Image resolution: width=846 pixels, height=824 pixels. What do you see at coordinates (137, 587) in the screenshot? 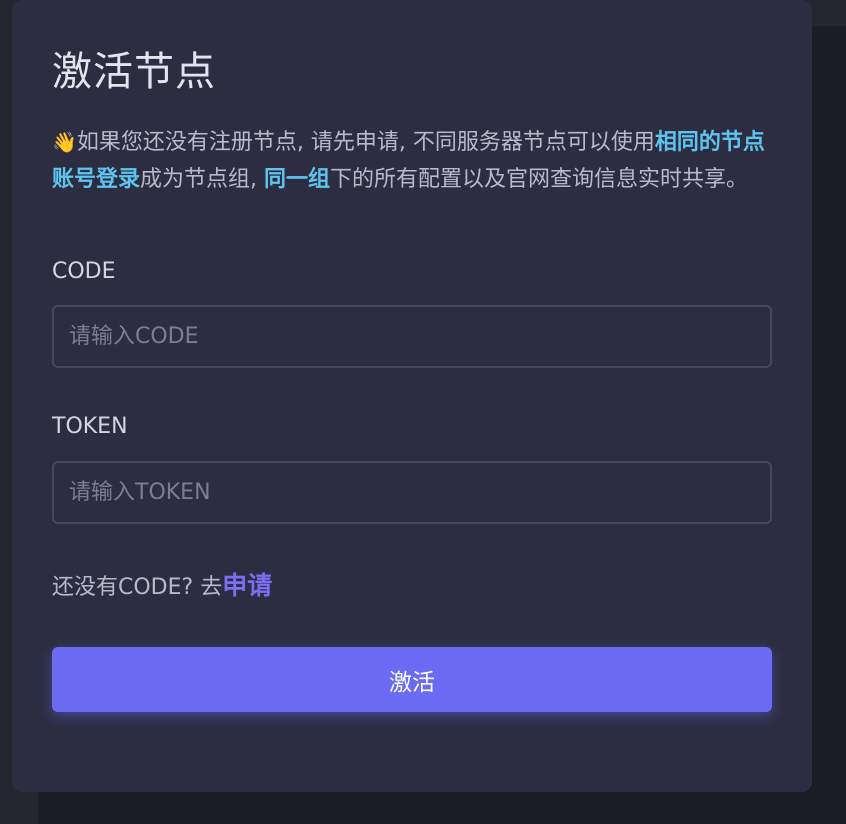
I see `apply-prompt-text: 还没有CODE? 去` at bounding box center [137, 587].